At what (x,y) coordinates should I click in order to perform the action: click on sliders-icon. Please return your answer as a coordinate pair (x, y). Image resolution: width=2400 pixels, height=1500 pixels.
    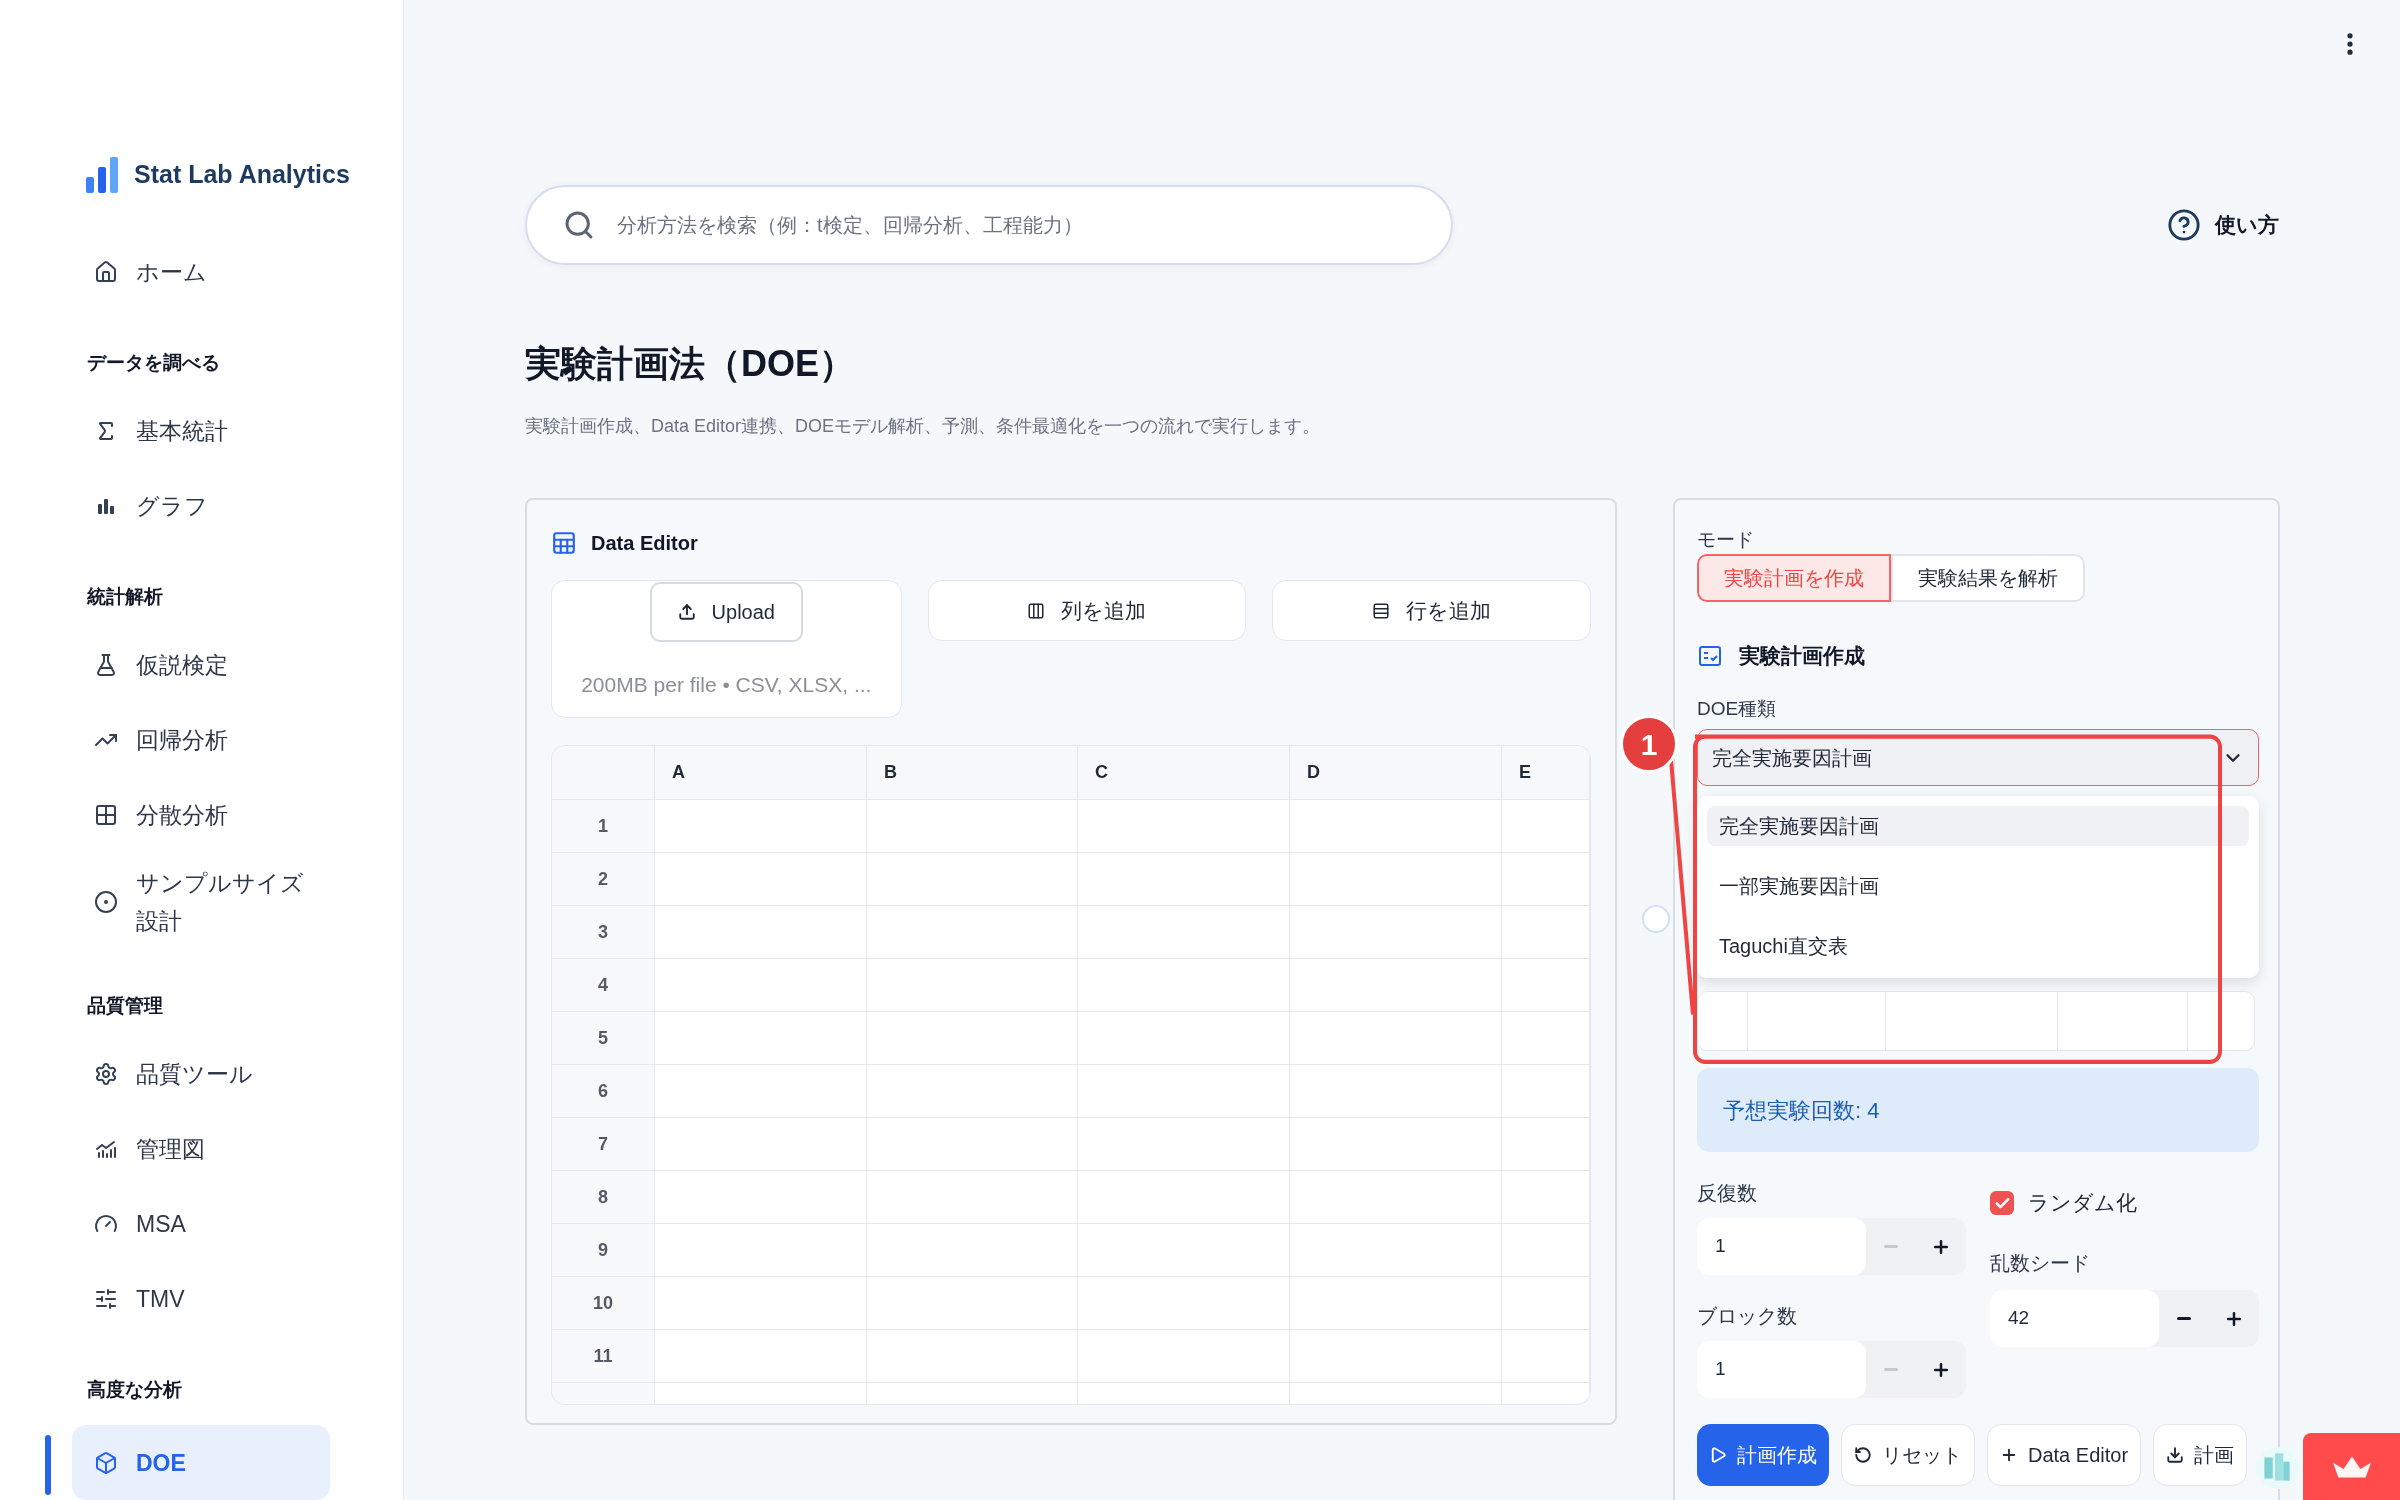
    Looking at the image, I should click on (106, 1298).